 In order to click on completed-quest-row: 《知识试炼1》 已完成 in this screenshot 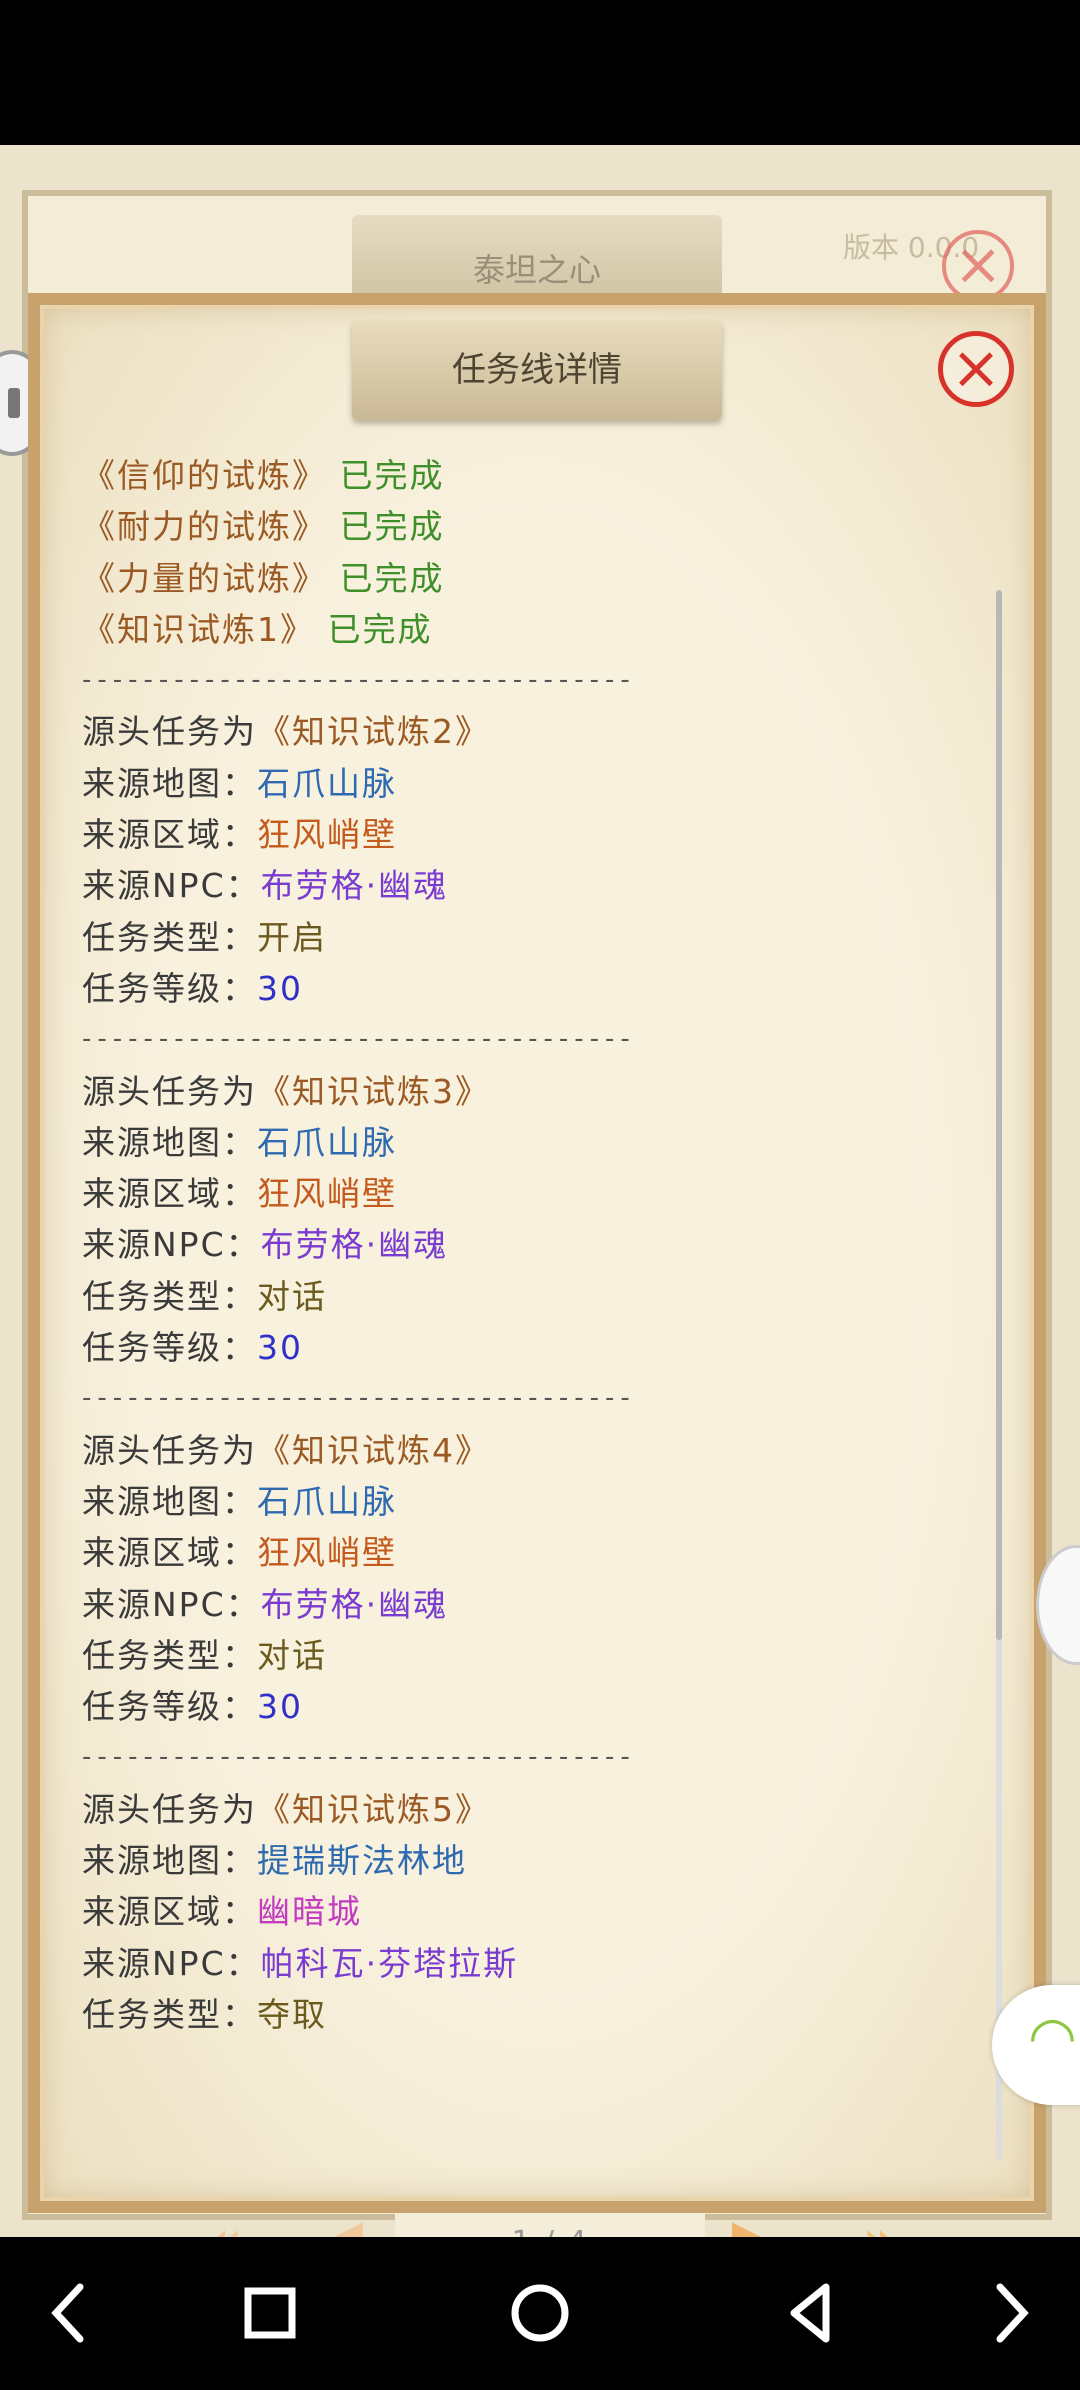, I will do `click(532, 629)`.